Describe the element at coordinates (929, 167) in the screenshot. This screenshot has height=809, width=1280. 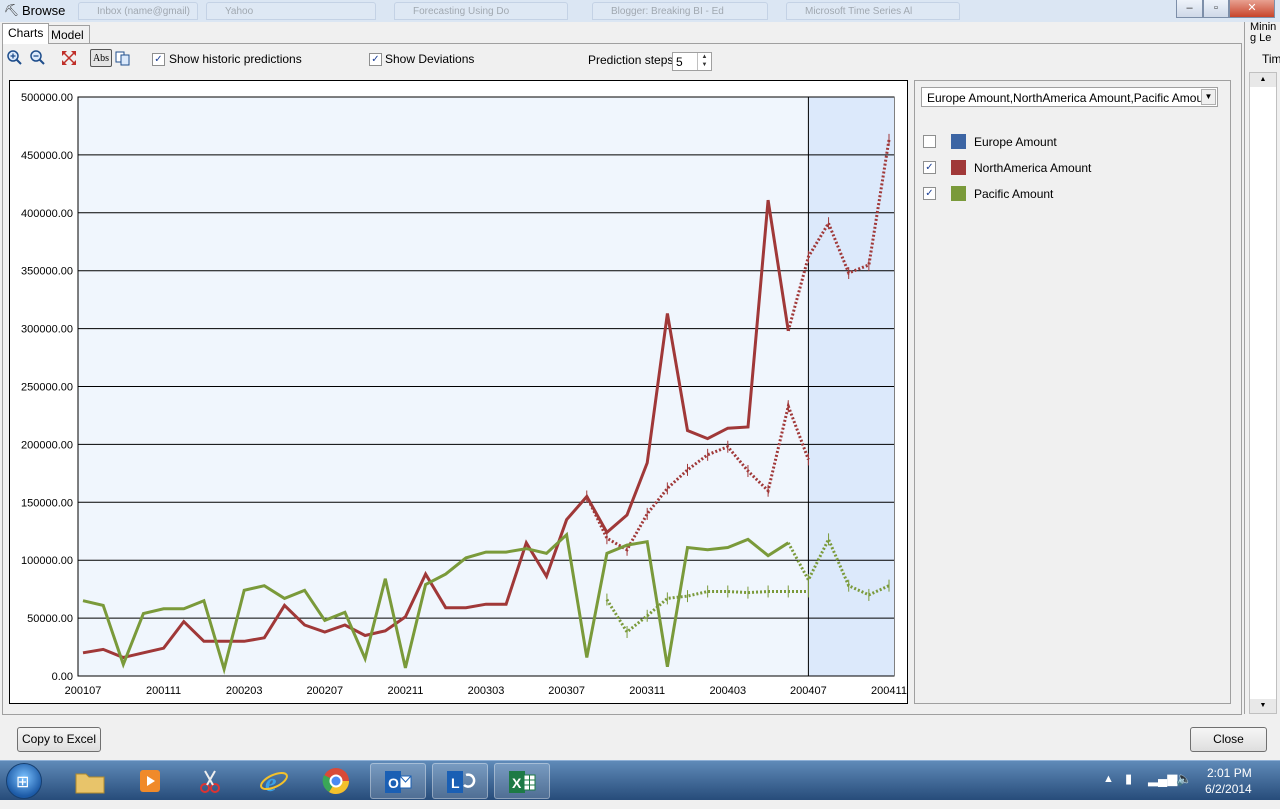
I see `legend-checkbox-northamerica: ✓` at that location.